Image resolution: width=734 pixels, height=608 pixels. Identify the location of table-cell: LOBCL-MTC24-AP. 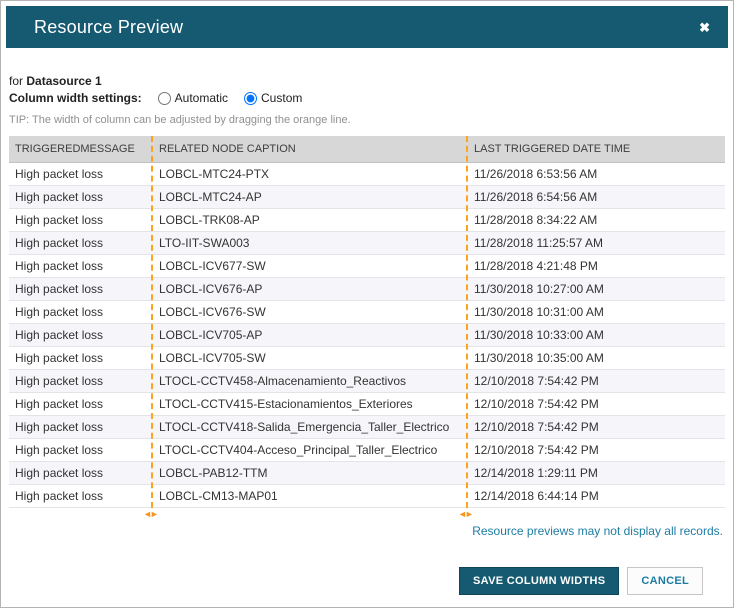
(310, 197).